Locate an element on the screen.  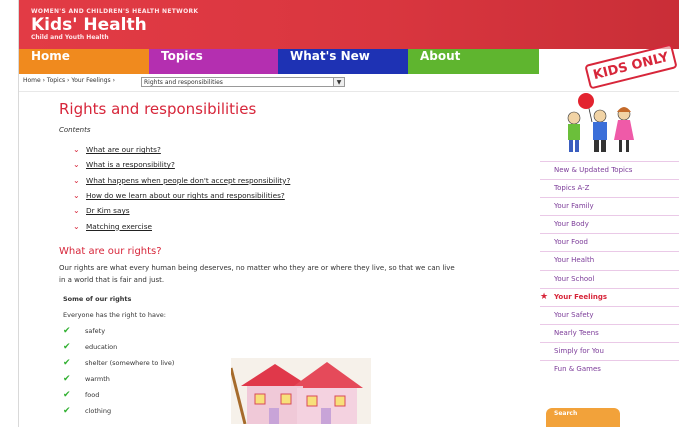
kids-mascot-svg is located at coordinates (600, 122).